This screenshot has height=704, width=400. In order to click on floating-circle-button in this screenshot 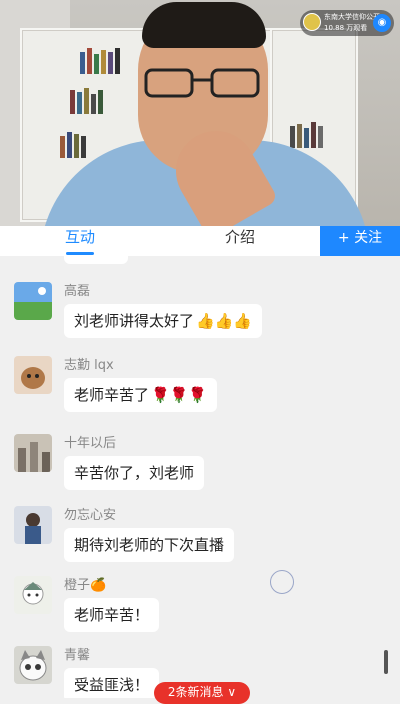, I will do `click(282, 582)`.